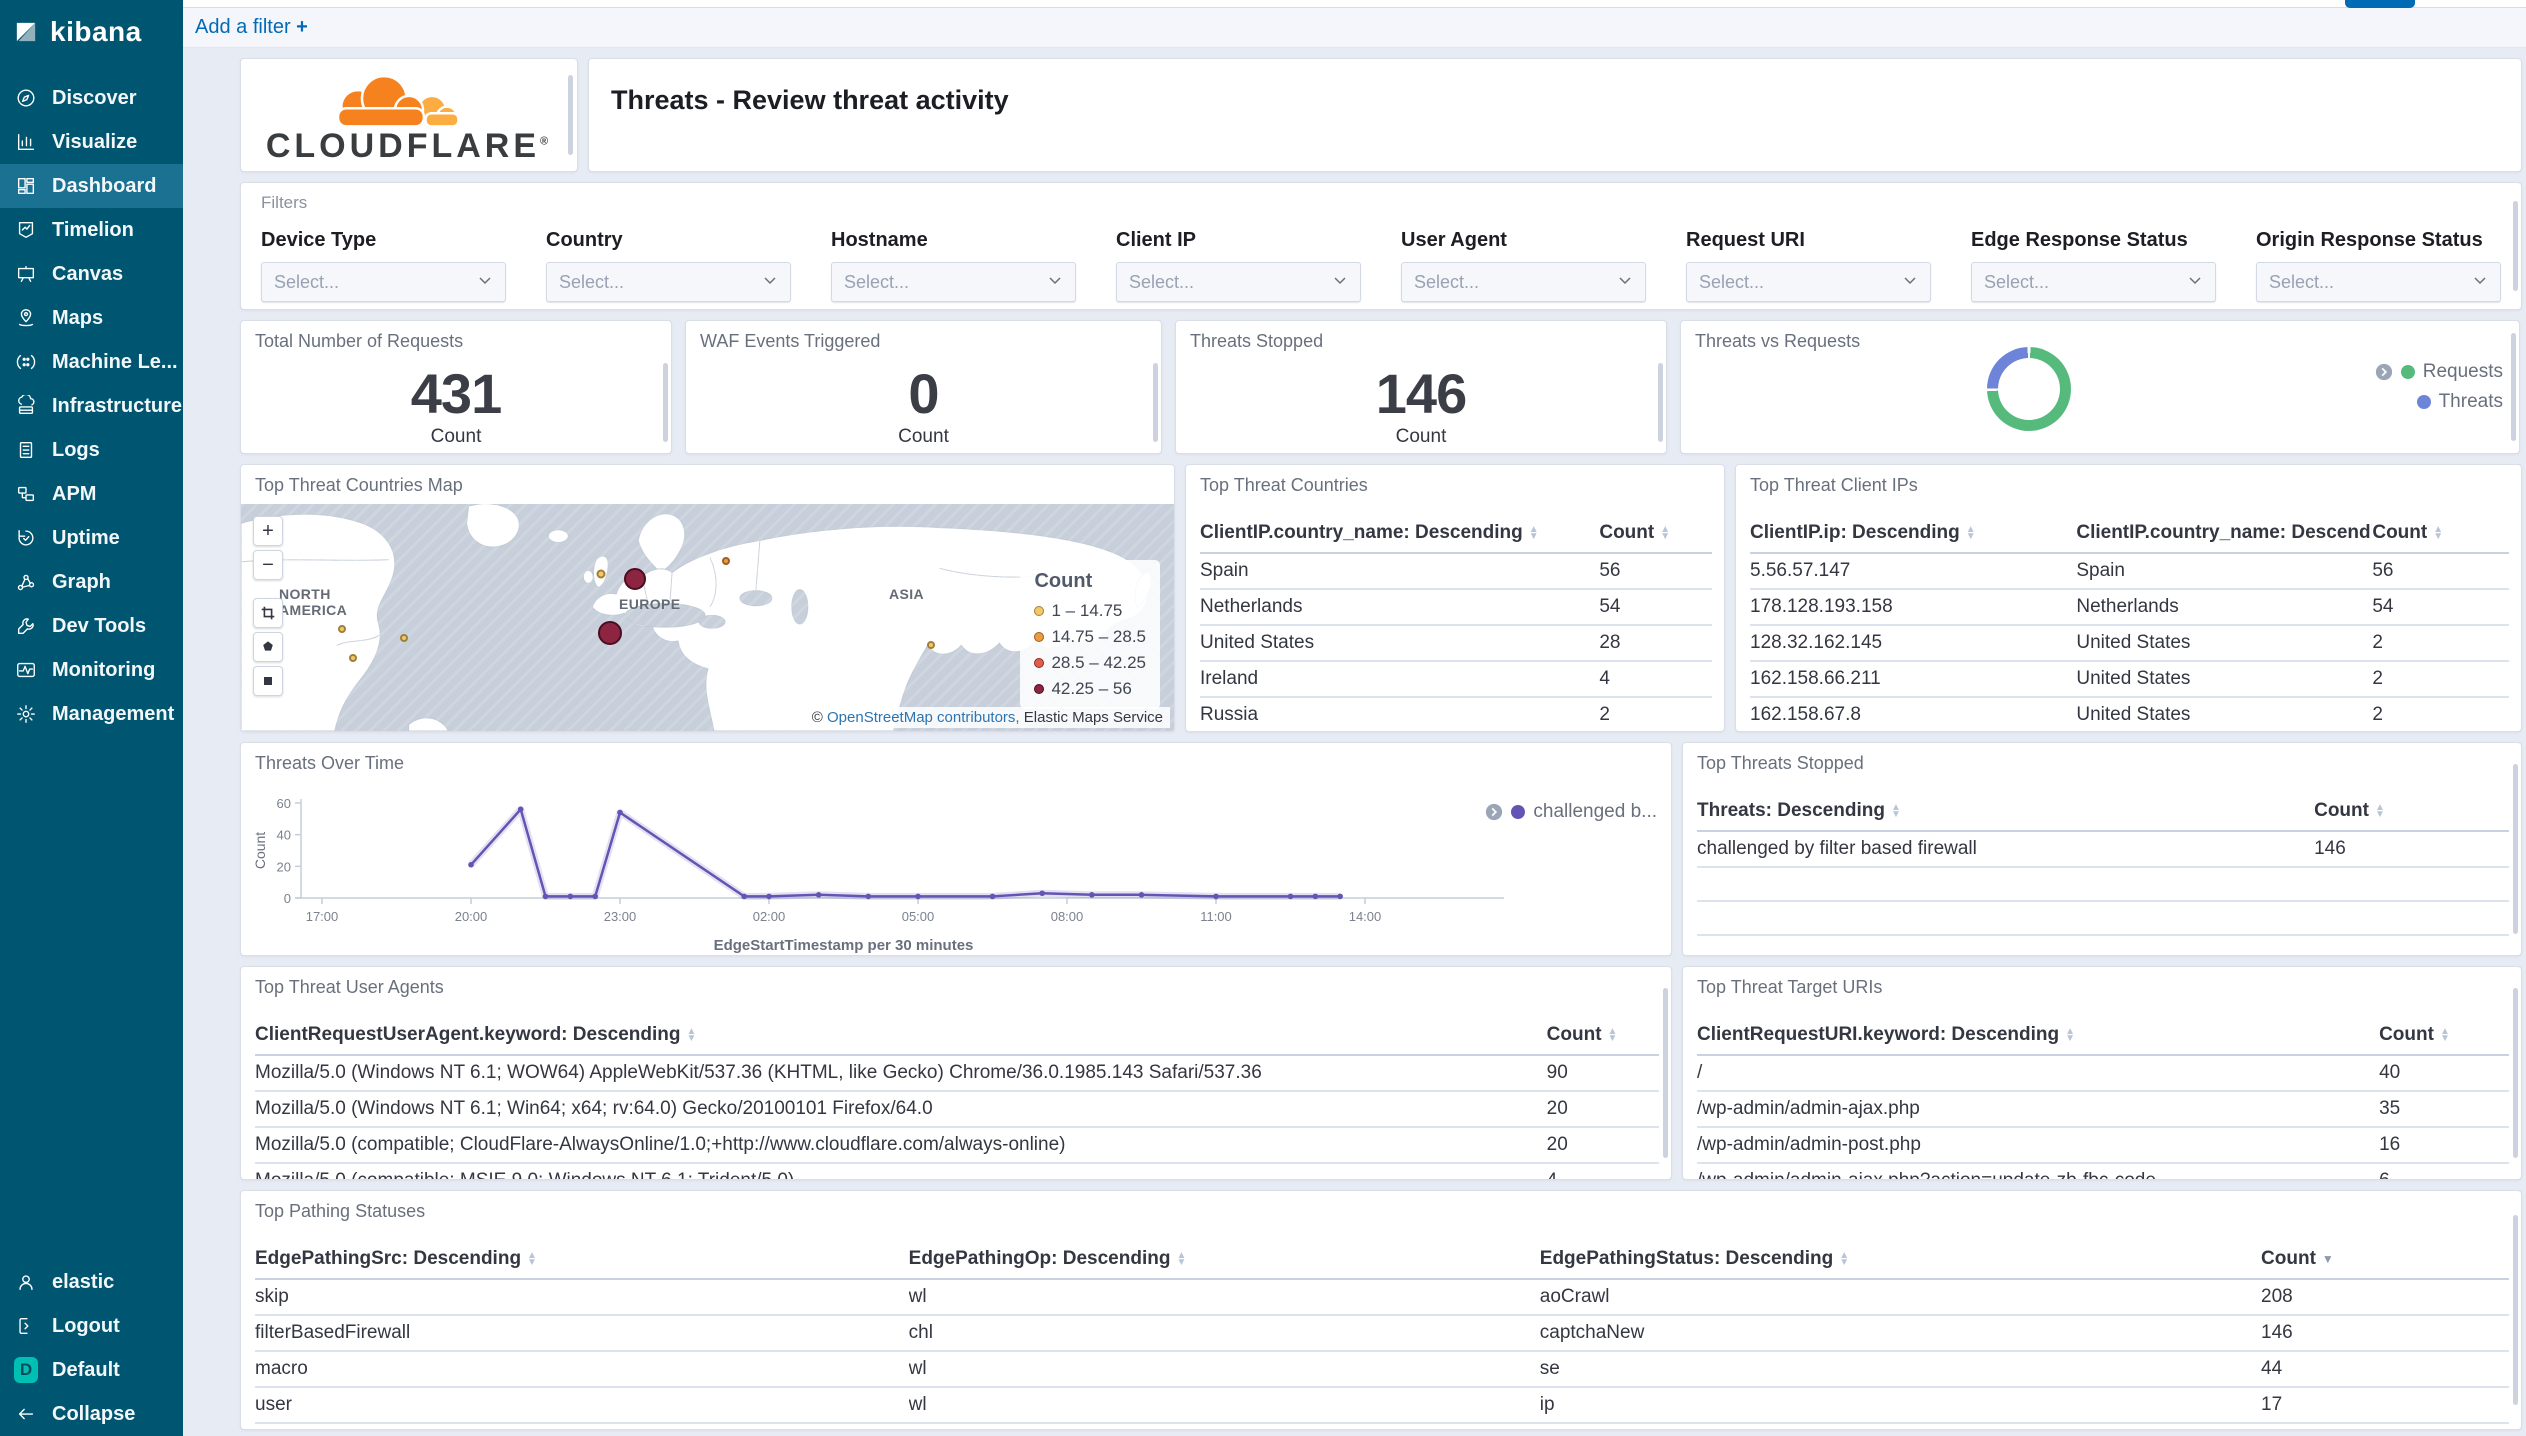  Describe the element at coordinates (1900, 1263) in the screenshot. I see `column-header-edgepathingstatus: EdgePathingStatus: Descending ▲ ▼` at that location.